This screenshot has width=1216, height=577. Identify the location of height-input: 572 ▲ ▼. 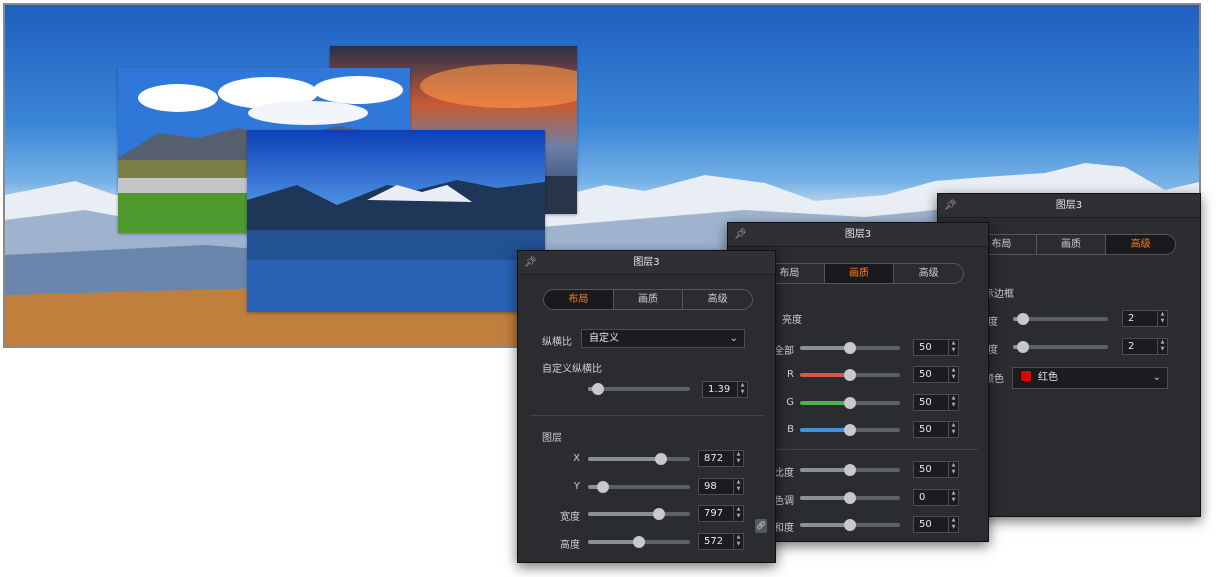
(721, 541).